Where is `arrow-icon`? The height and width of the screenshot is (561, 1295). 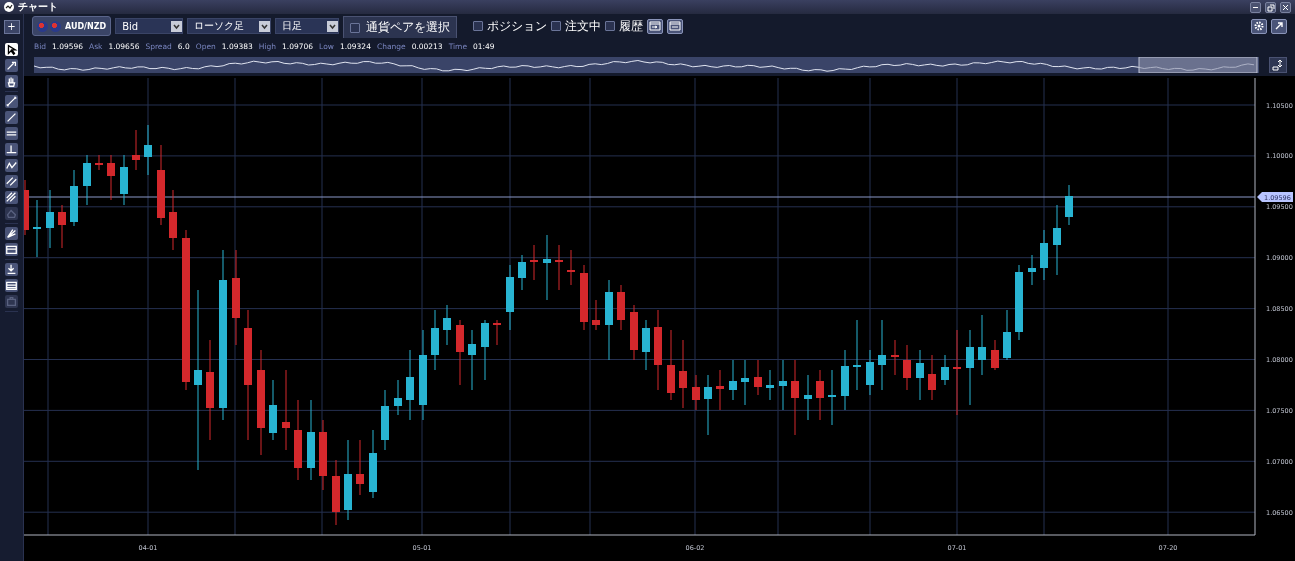 arrow-icon is located at coordinates (1279, 26).